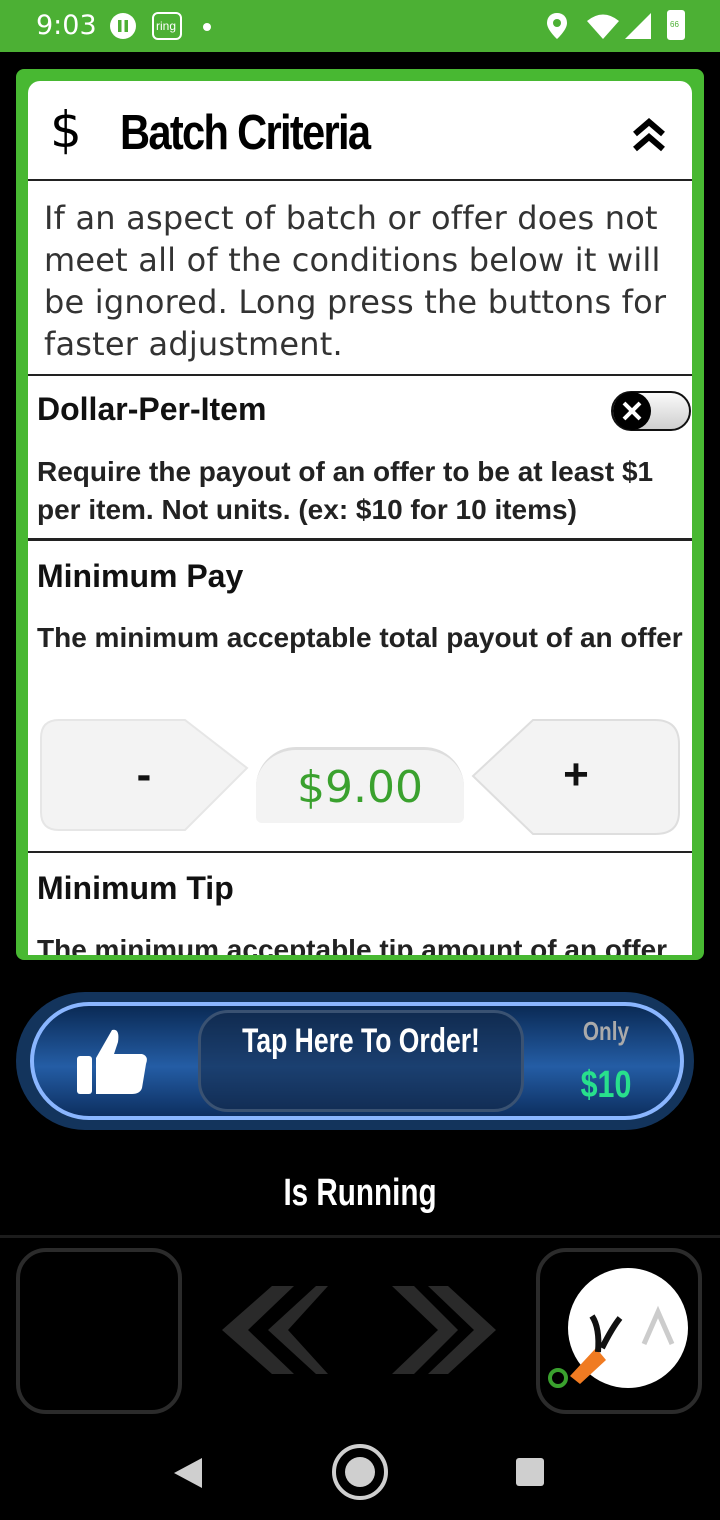 The height and width of the screenshot is (1520, 720). What do you see at coordinates (152, 409) in the screenshot?
I see `dollar-per-item-title: Dollar-Per-Item` at bounding box center [152, 409].